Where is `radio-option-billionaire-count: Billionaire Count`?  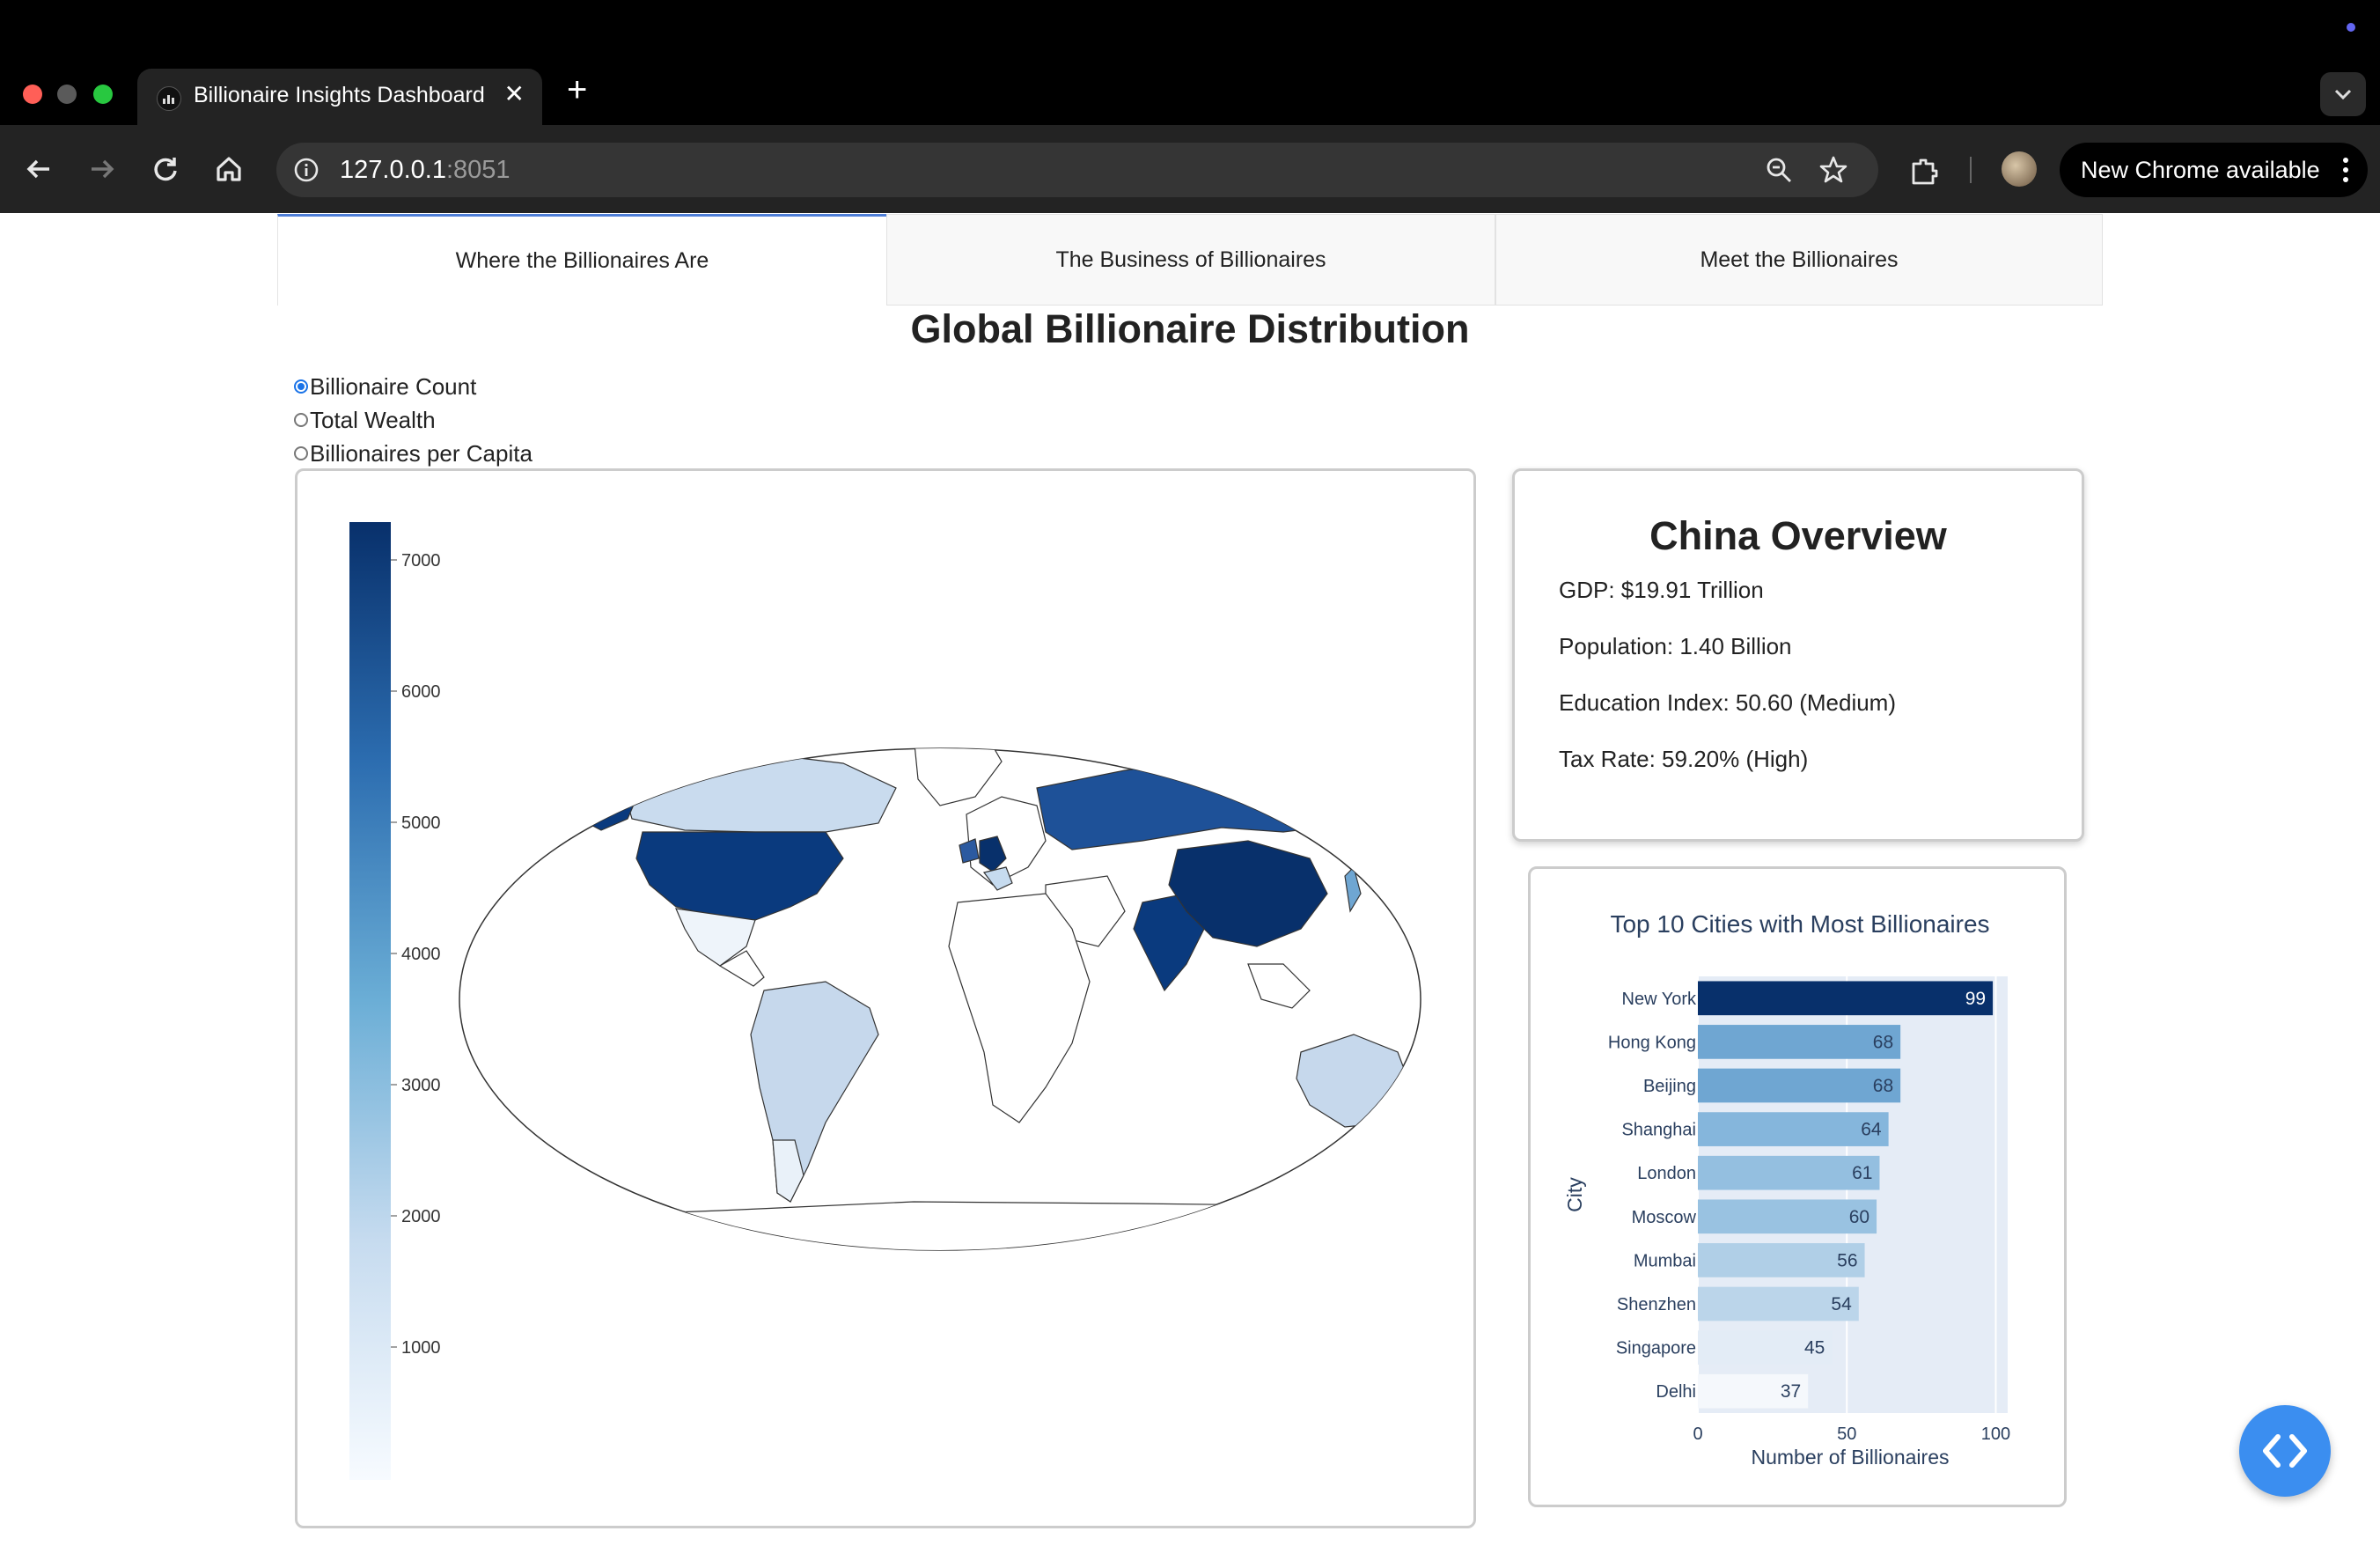 radio-option-billionaire-count: Billionaire Count is located at coordinates (413, 386).